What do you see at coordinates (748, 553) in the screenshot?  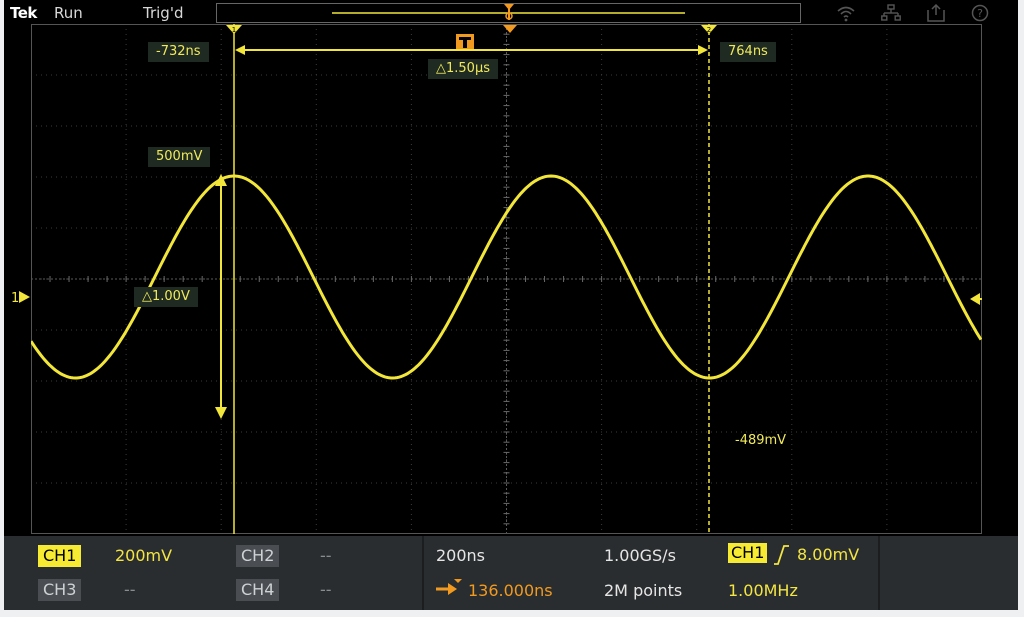 I see `trigger-source-badge: CH1` at bounding box center [748, 553].